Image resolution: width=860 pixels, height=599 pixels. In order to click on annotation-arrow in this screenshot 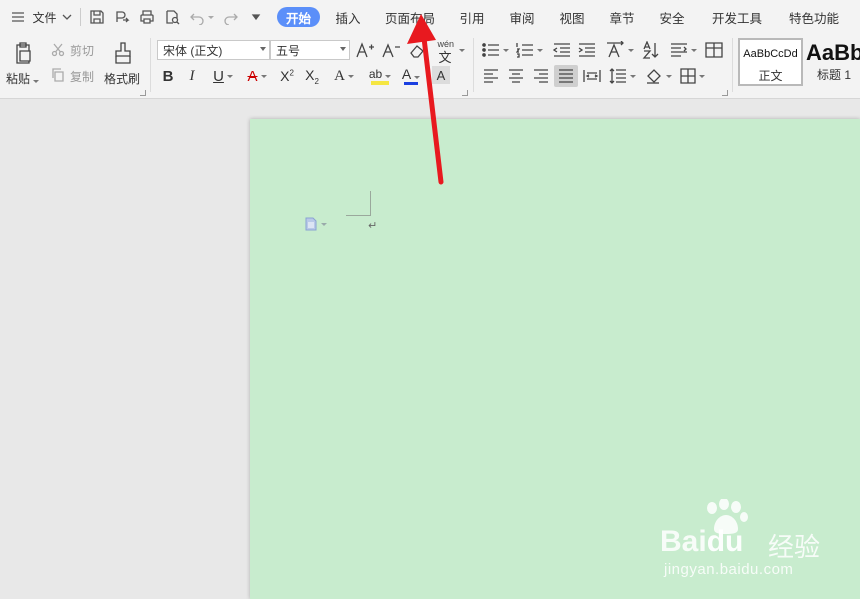, I will do `click(425, 99)`.